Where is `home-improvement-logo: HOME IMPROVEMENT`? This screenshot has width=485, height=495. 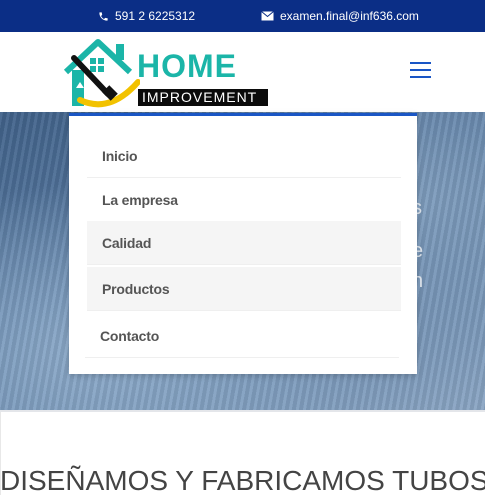 home-improvement-logo: HOME IMPROVEMENT is located at coordinates (165, 73).